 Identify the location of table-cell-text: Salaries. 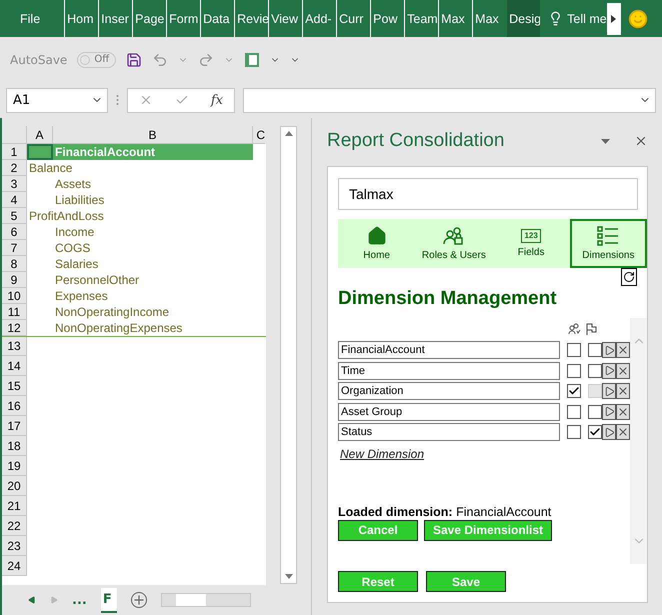
(77, 264).